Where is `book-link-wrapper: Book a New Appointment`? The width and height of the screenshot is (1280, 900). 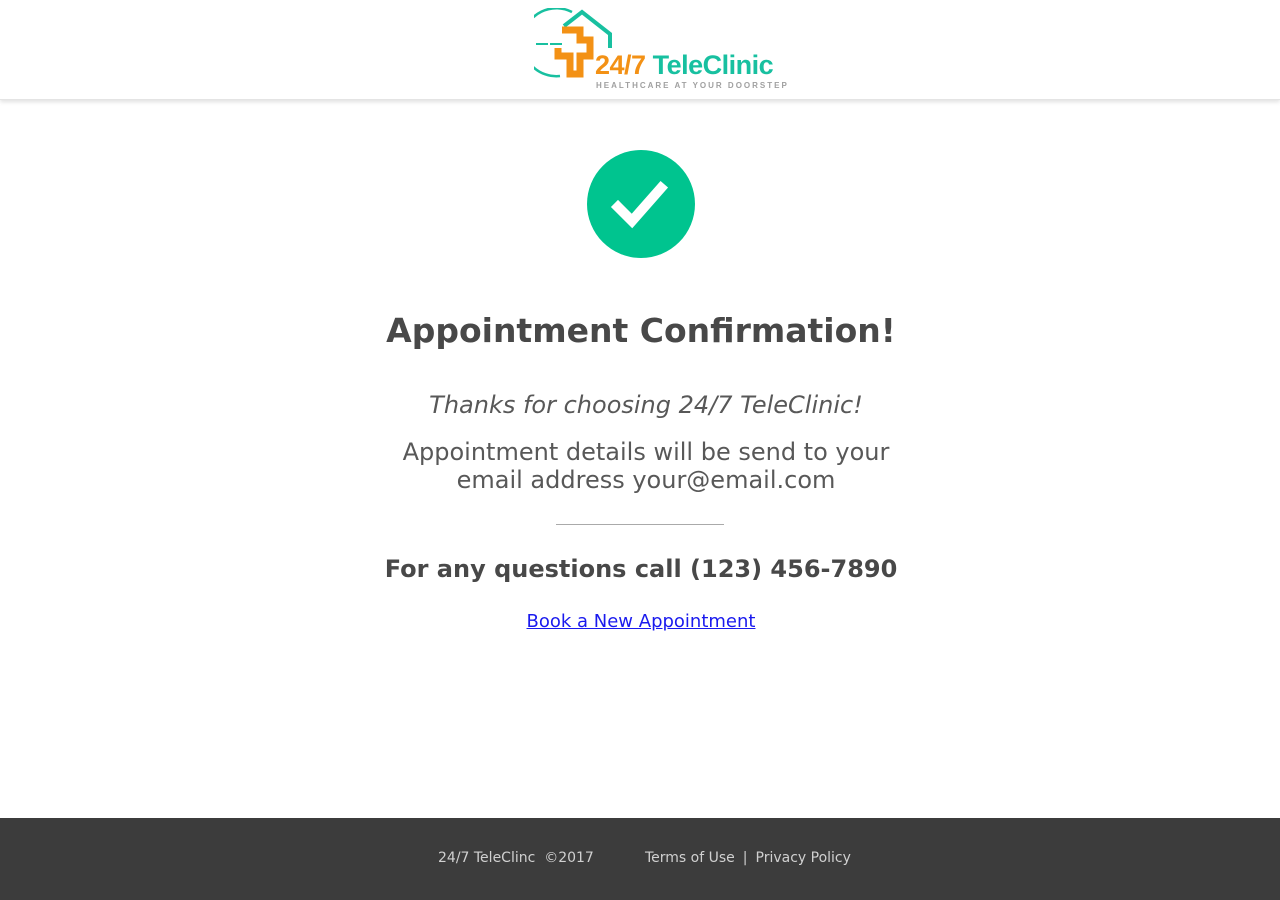 book-link-wrapper: Book a New Appointment is located at coordinates (640, 622).